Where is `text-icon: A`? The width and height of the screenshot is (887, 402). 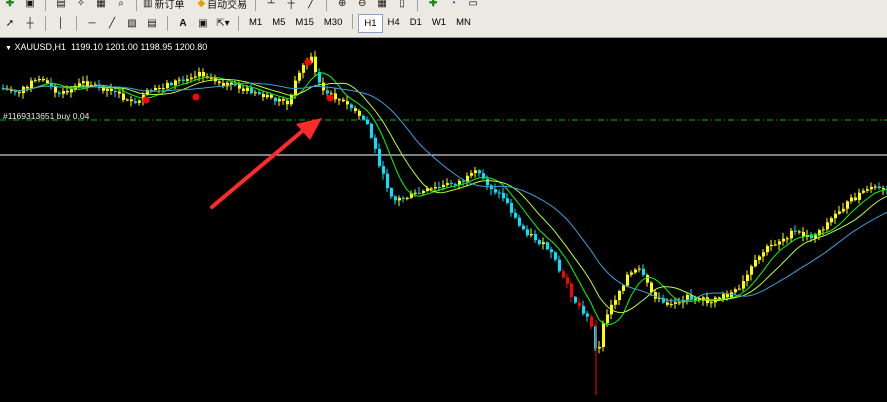
text-icon: A is located at coordinates (183, 23).